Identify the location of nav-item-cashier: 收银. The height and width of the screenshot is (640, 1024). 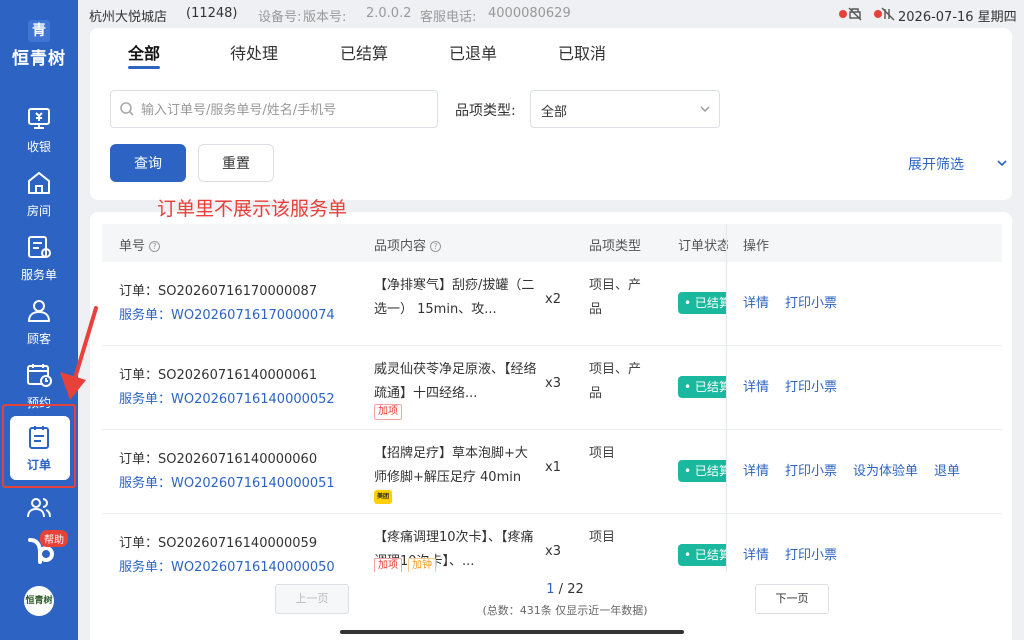
(39, 128).